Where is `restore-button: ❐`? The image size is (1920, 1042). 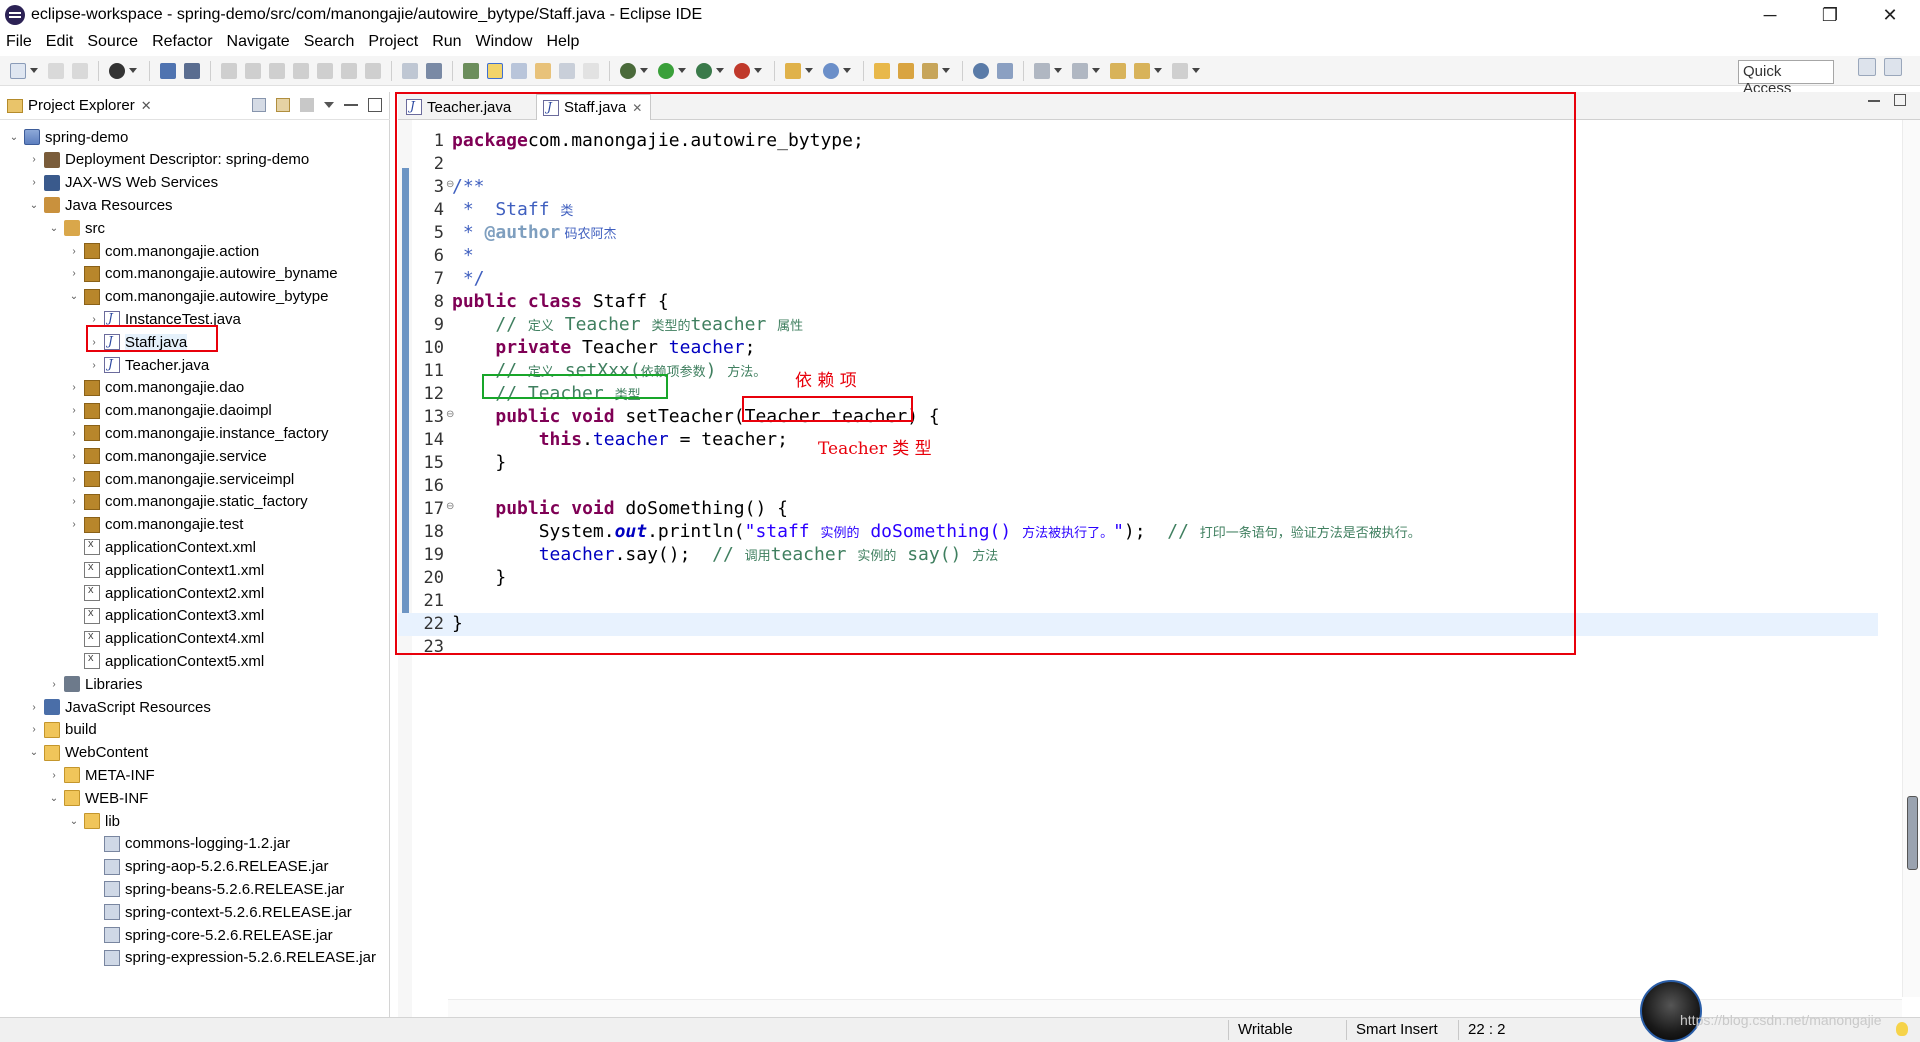
restore-button: ❐ is located at coordinates (1830, 15).